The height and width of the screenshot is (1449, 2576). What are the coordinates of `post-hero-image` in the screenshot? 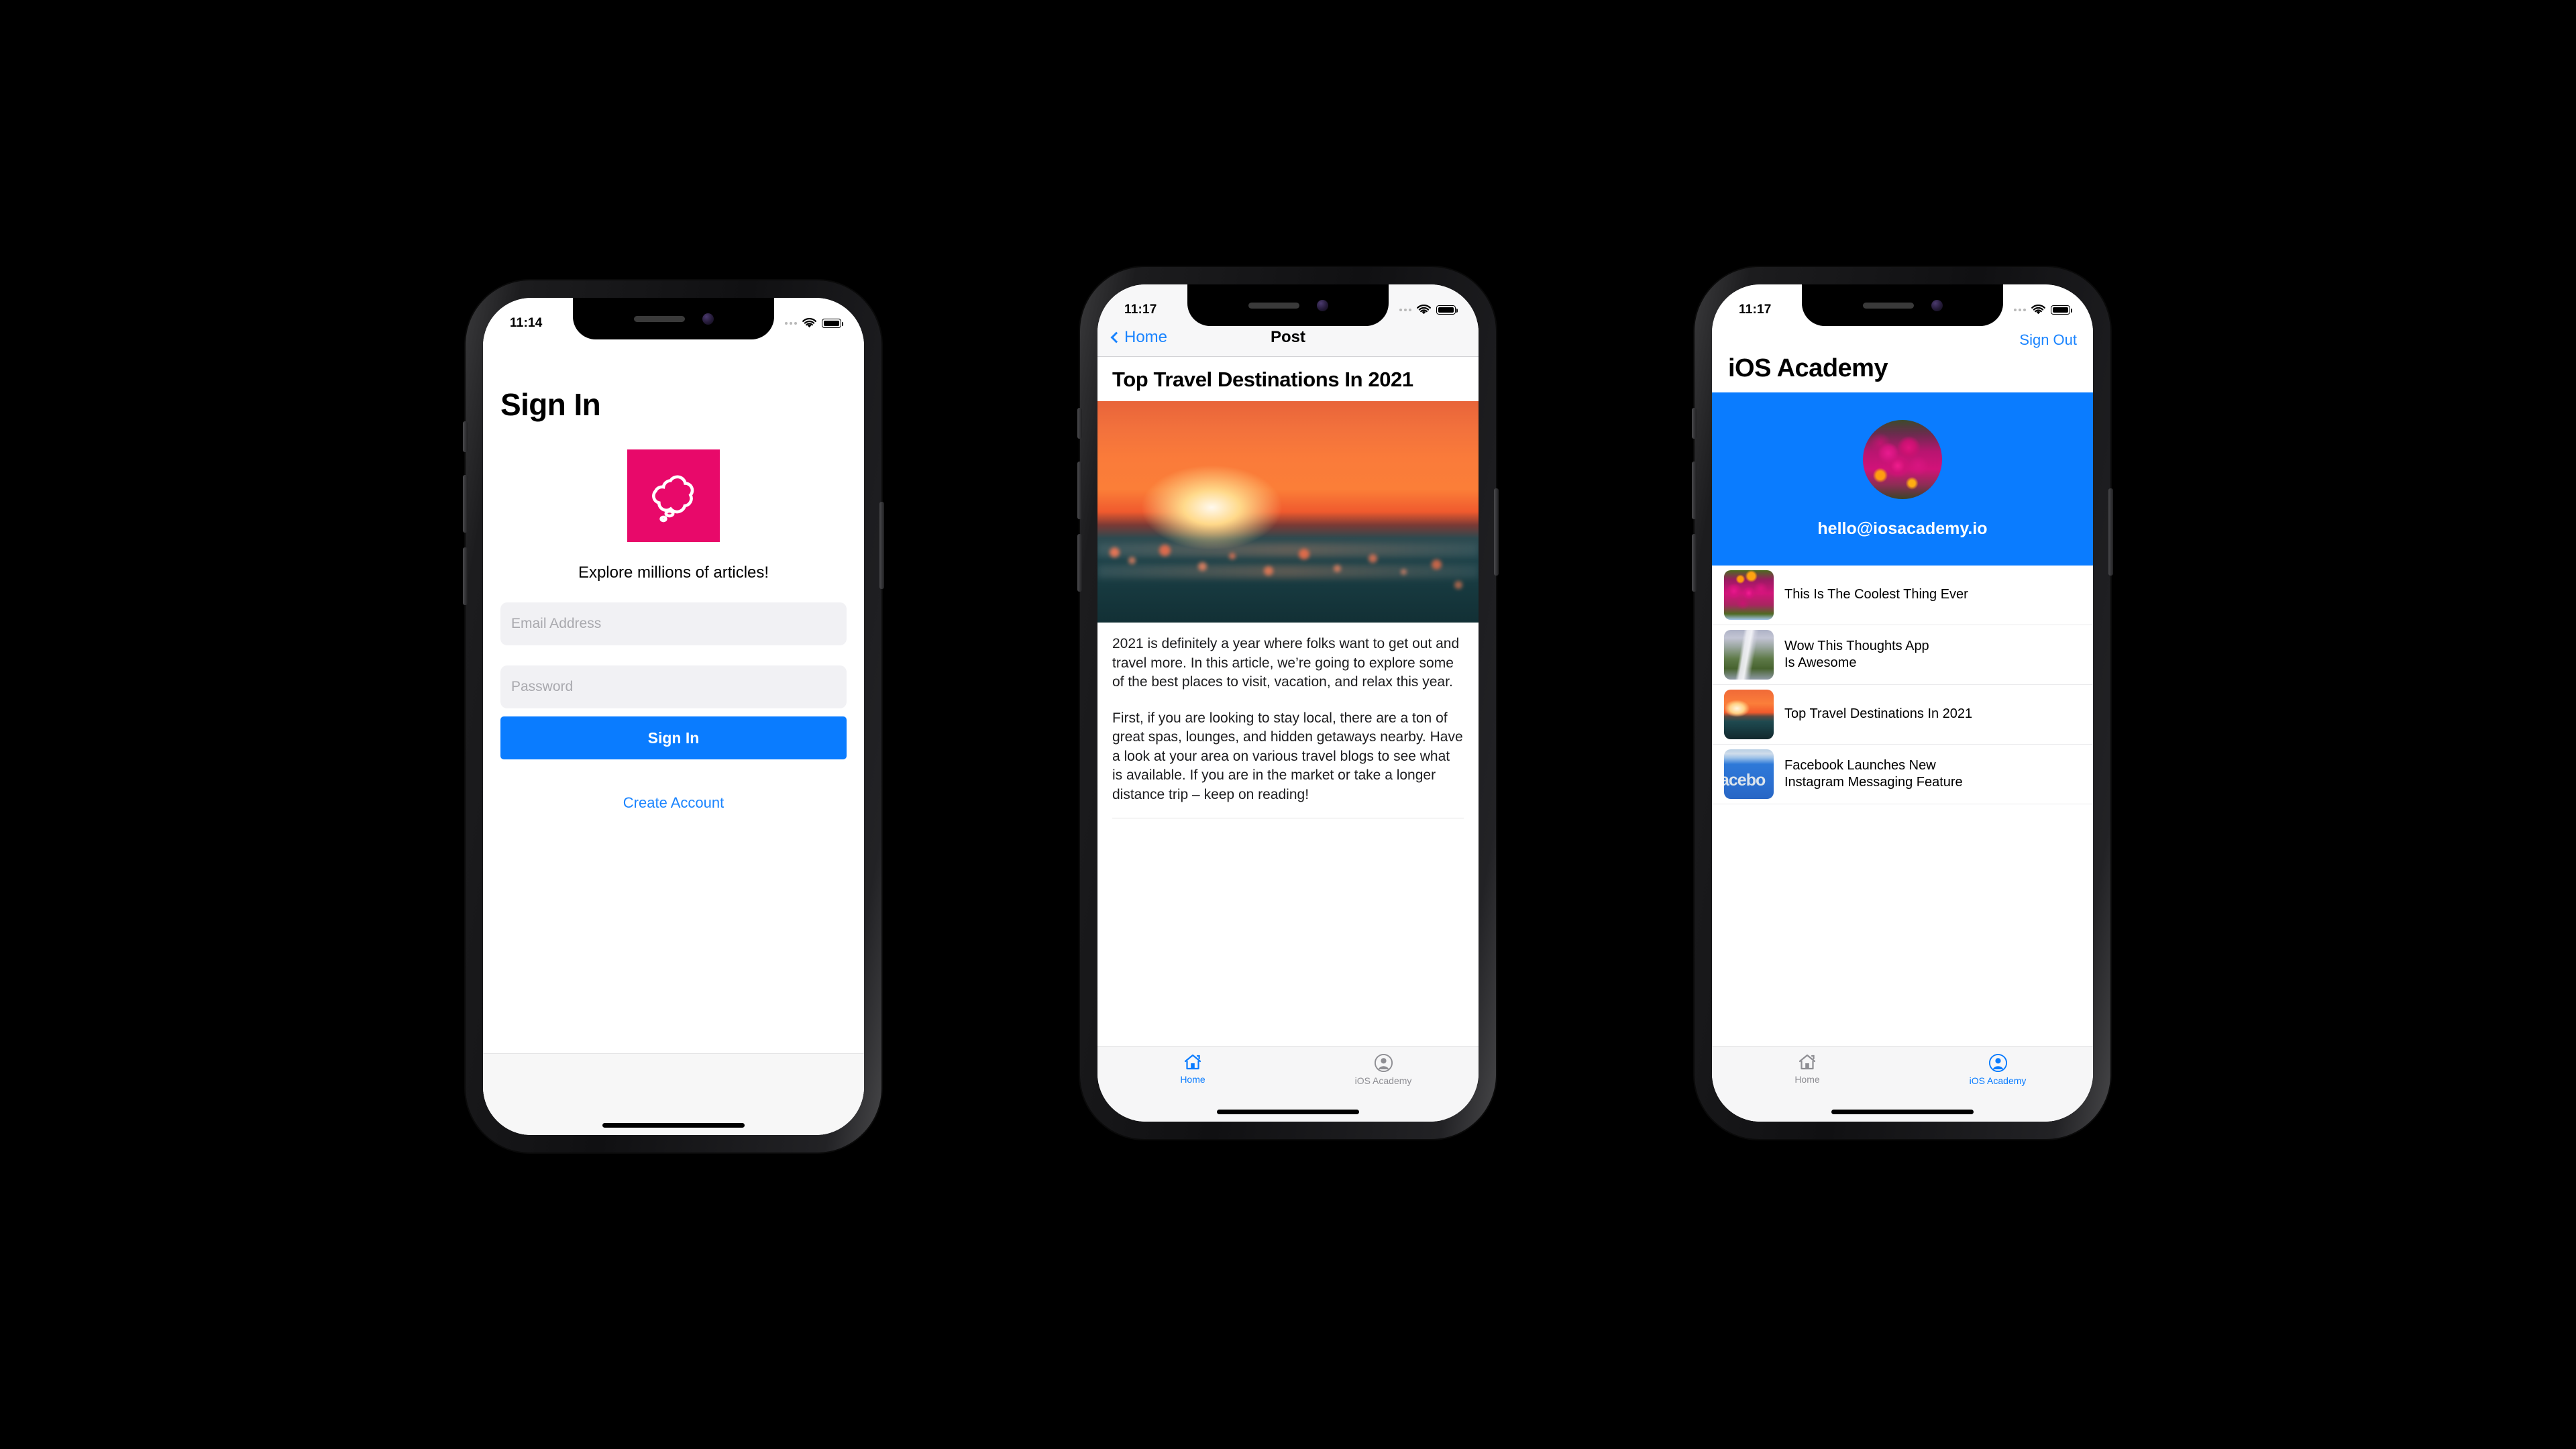 It's located at (1288, 512).